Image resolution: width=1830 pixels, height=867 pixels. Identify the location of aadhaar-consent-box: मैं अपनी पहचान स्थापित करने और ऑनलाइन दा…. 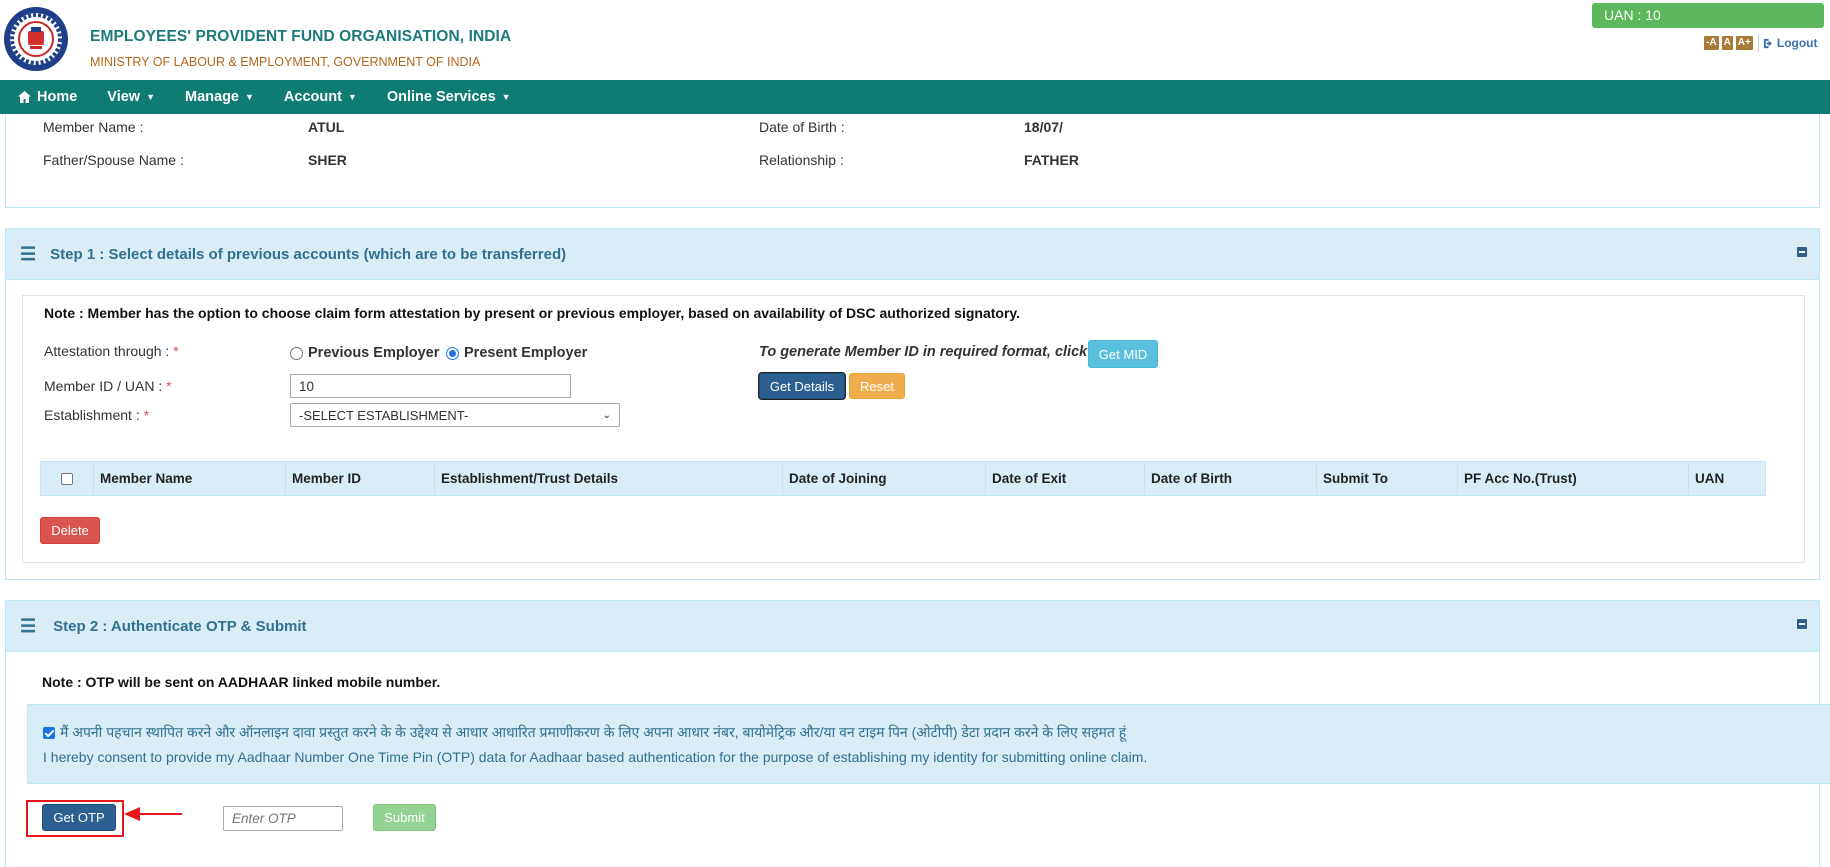
(928, 744).